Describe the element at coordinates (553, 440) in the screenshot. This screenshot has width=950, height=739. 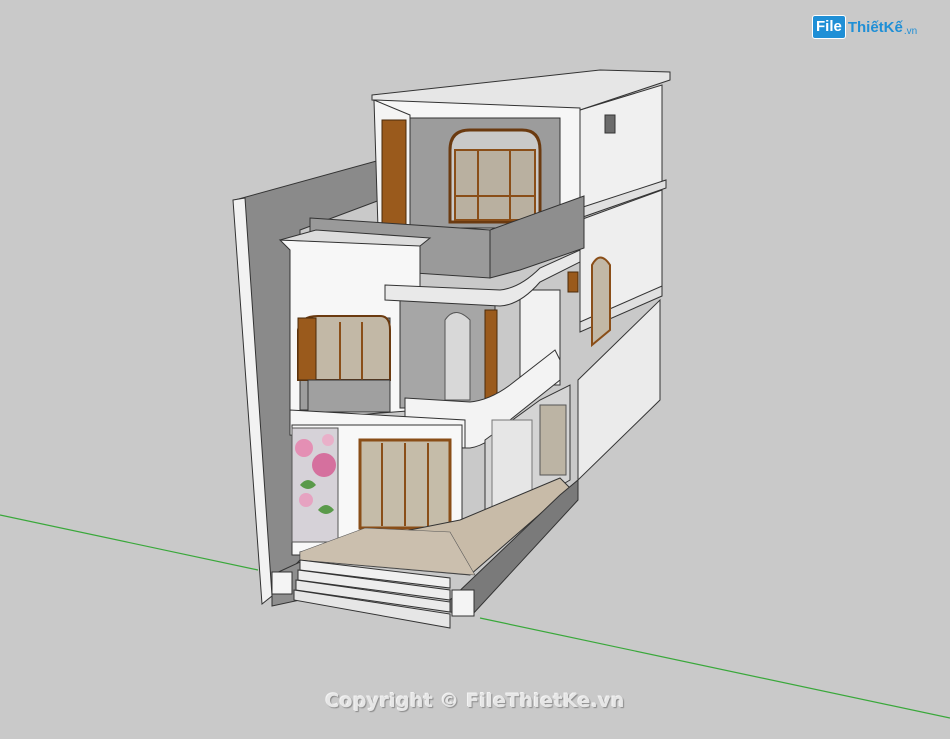
I see `ground-right-door` at that location.